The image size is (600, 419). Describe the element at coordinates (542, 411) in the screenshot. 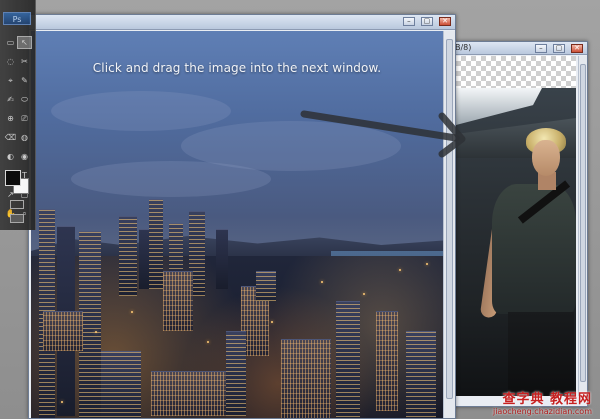

I see `watermark-url: jiaocheng.chazidian.com` at that location.